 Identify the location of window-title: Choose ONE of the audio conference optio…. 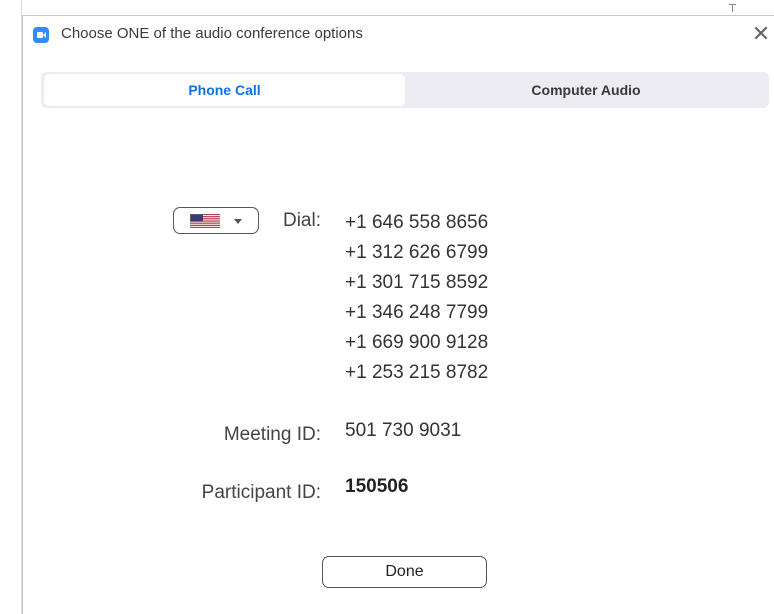
(212, 33).